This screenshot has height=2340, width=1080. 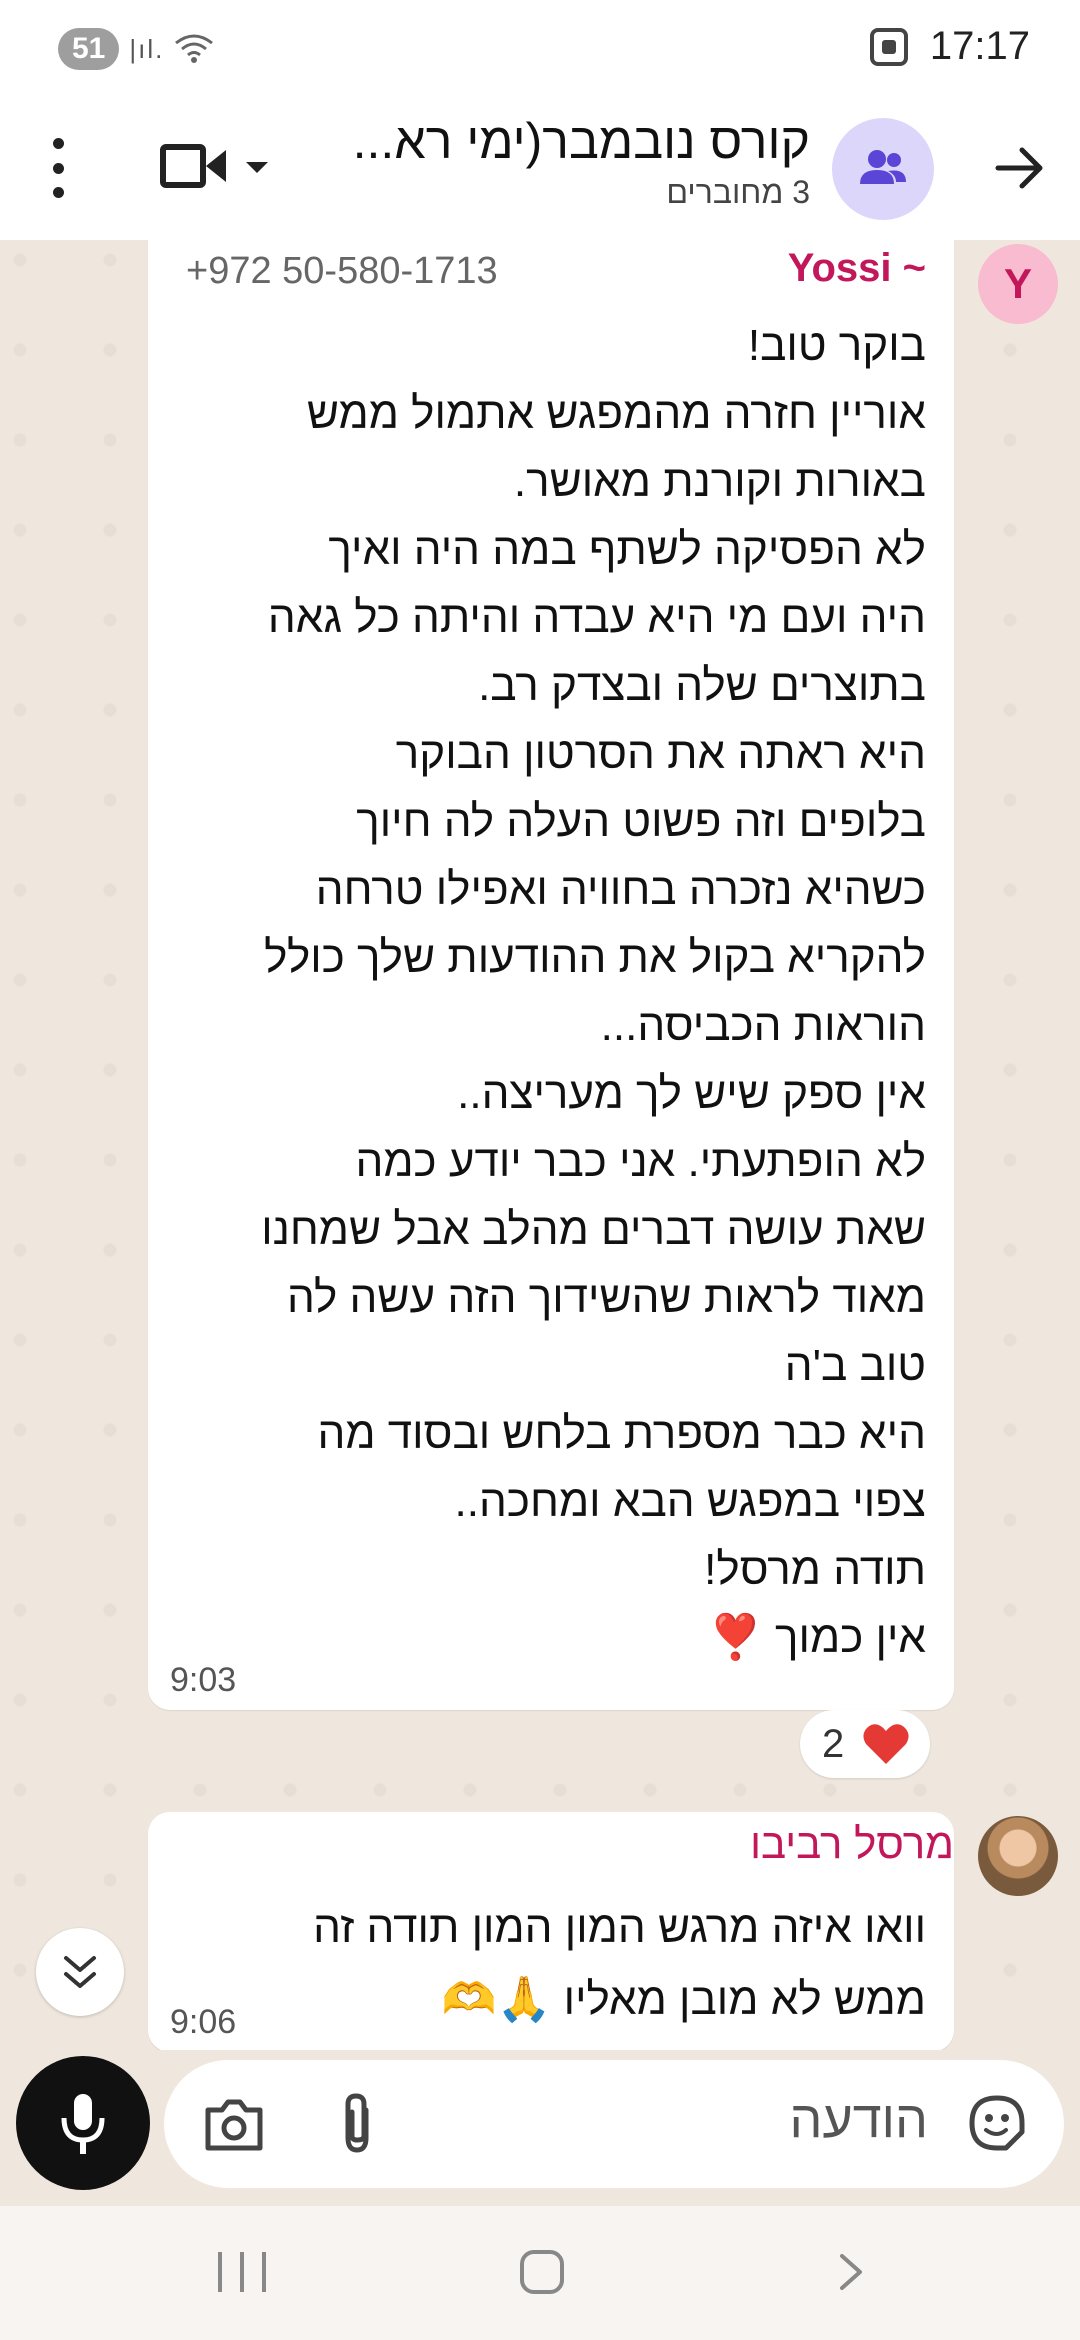 What do you see at coordinates (220, 170) in the screenshot?
I see `video-call-button` at bounding box center [220, 170].